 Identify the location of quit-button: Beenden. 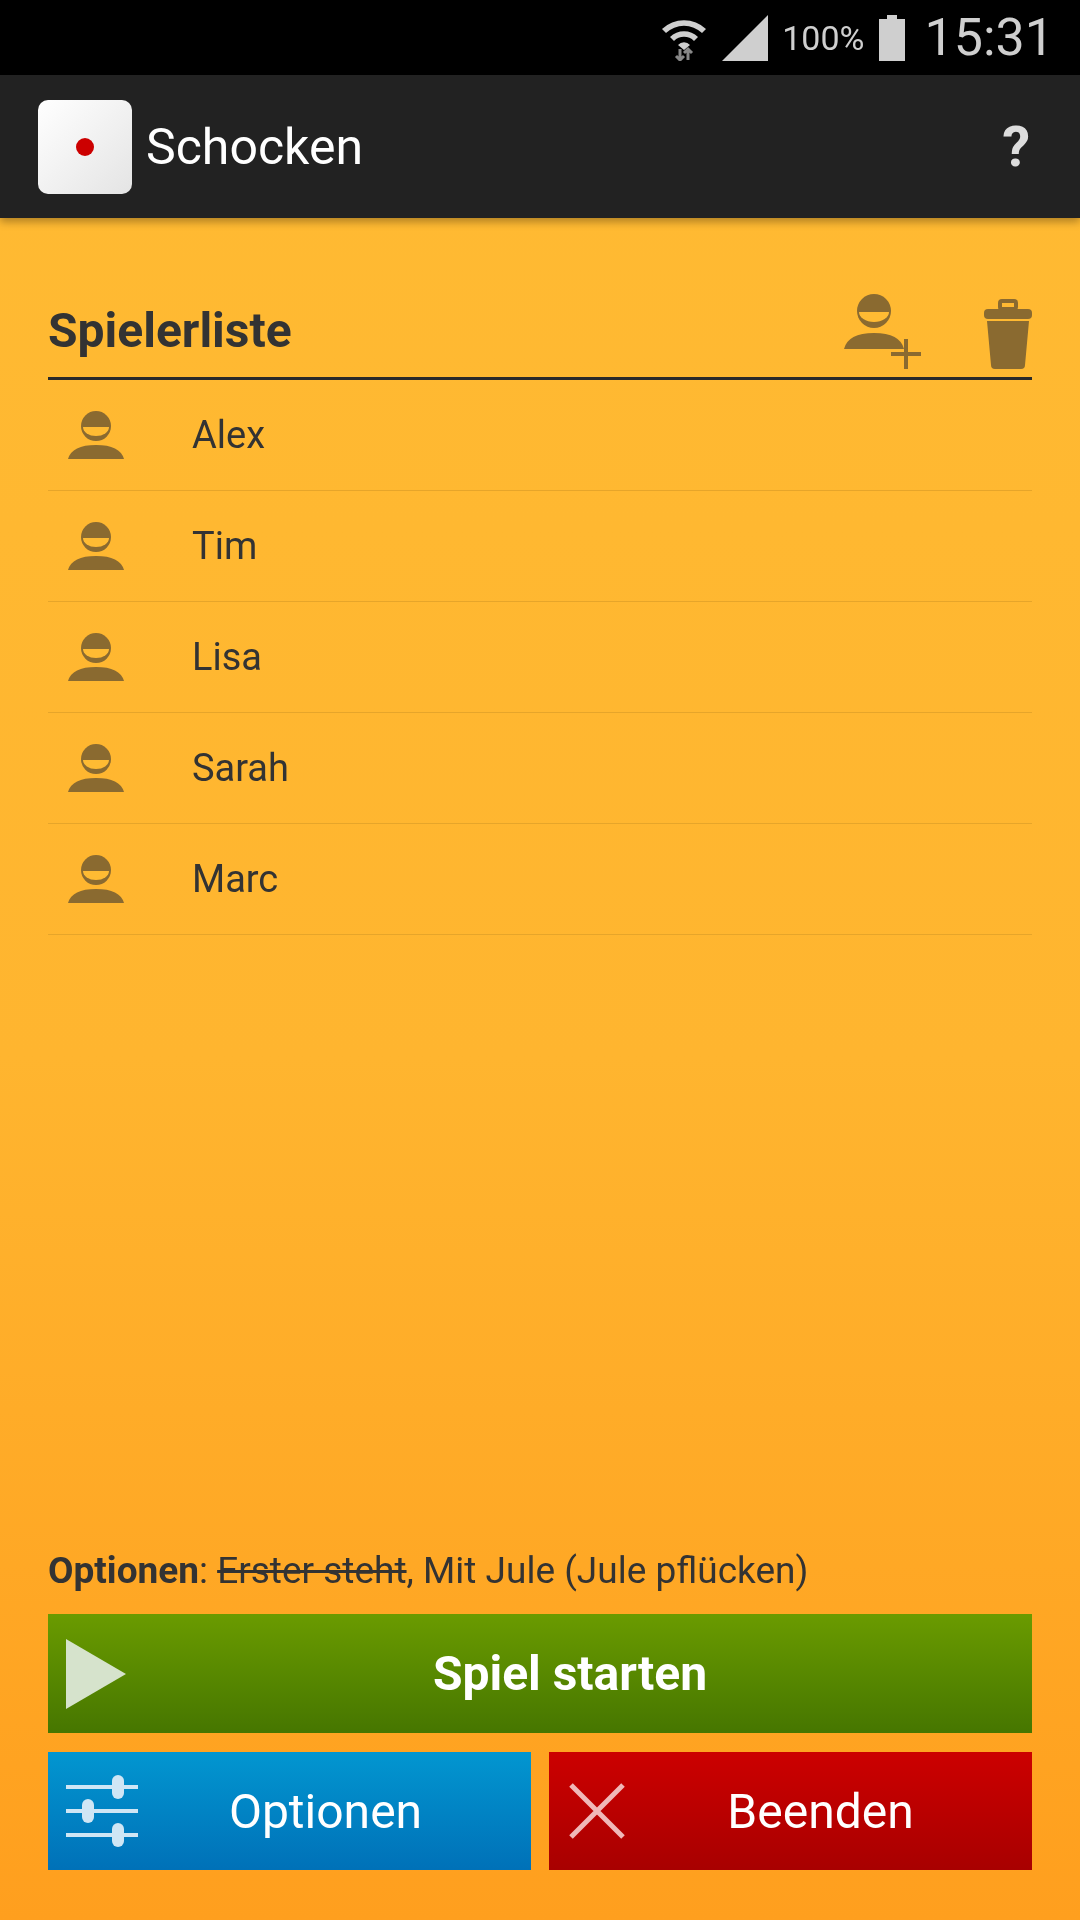
(790, 1811).